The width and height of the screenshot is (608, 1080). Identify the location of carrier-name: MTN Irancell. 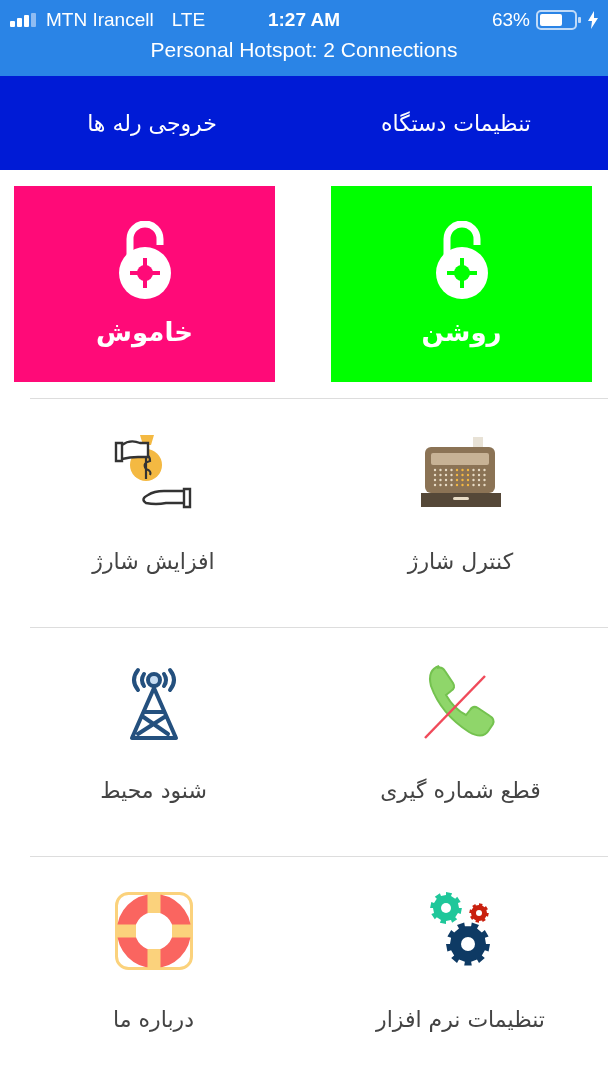
(100, 20).